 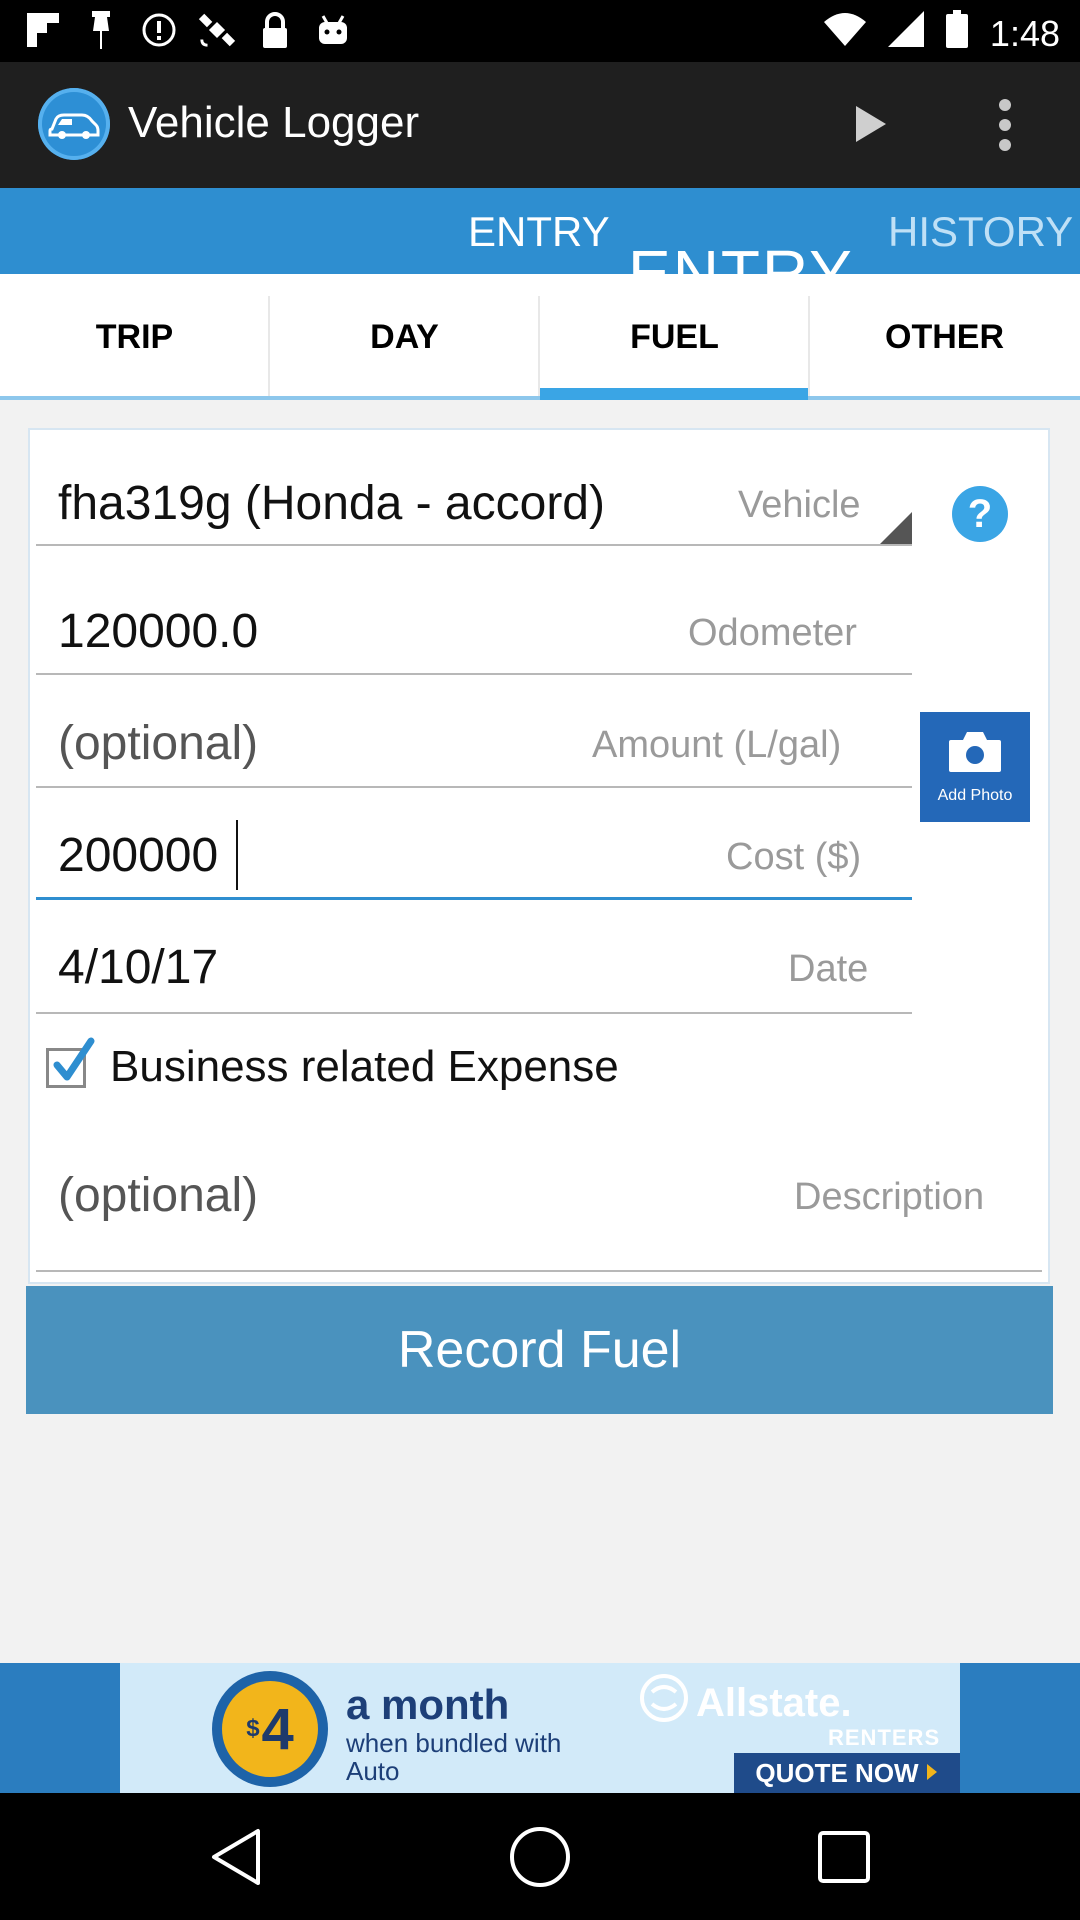 I want to click on home-icon, so click(x=540, y=1857).